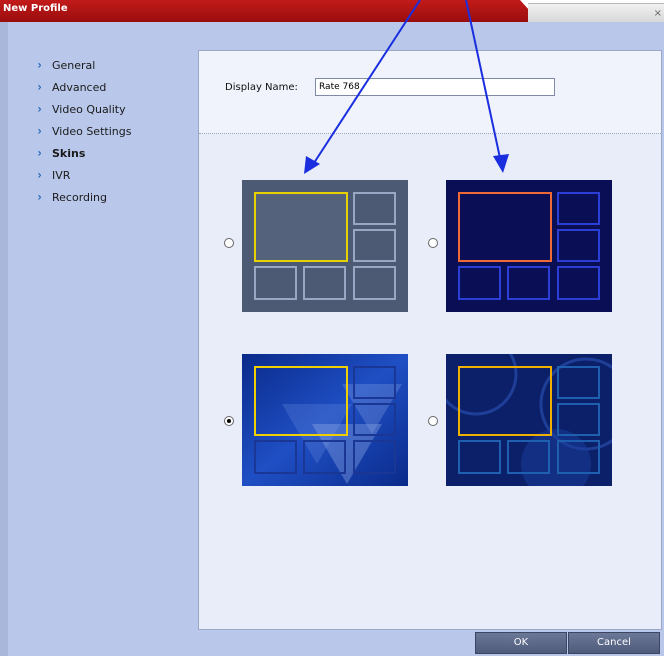 Image resolution: width=664 pixels, height=656 pixels. I want to click on display-name-label: Display Name:, so click(261, 87).